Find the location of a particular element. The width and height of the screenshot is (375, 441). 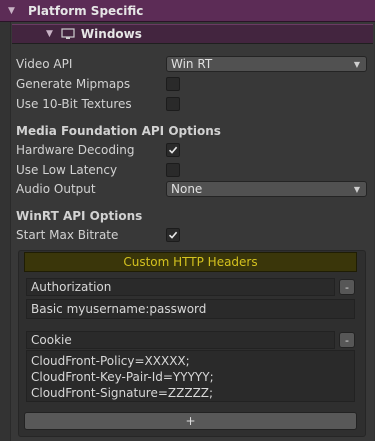

audio-output-label: Audio Output is located at coordinates (56, 189).